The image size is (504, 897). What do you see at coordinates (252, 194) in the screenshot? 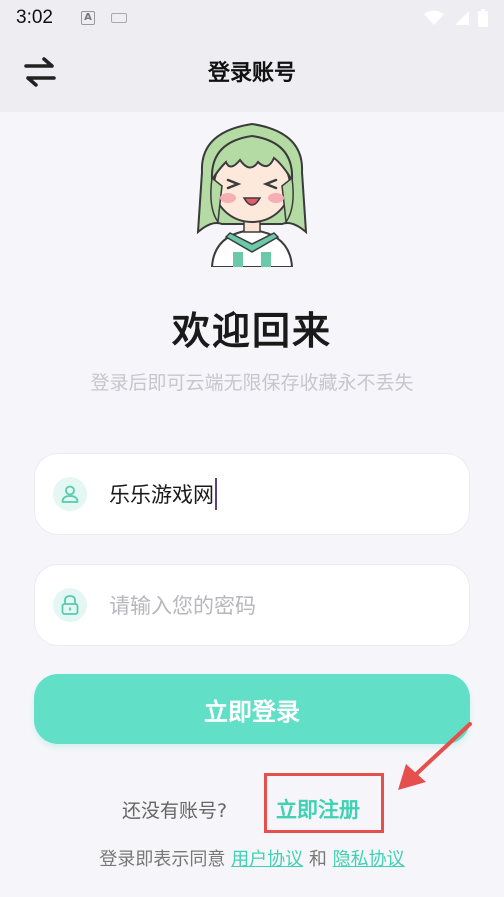
I see `avatar-illustration` at bounding box center [252, 194].